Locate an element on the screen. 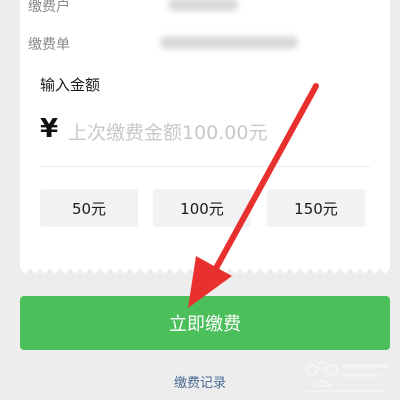 The image size is (400, 400). amount-input is located at coordinates (213, 133).